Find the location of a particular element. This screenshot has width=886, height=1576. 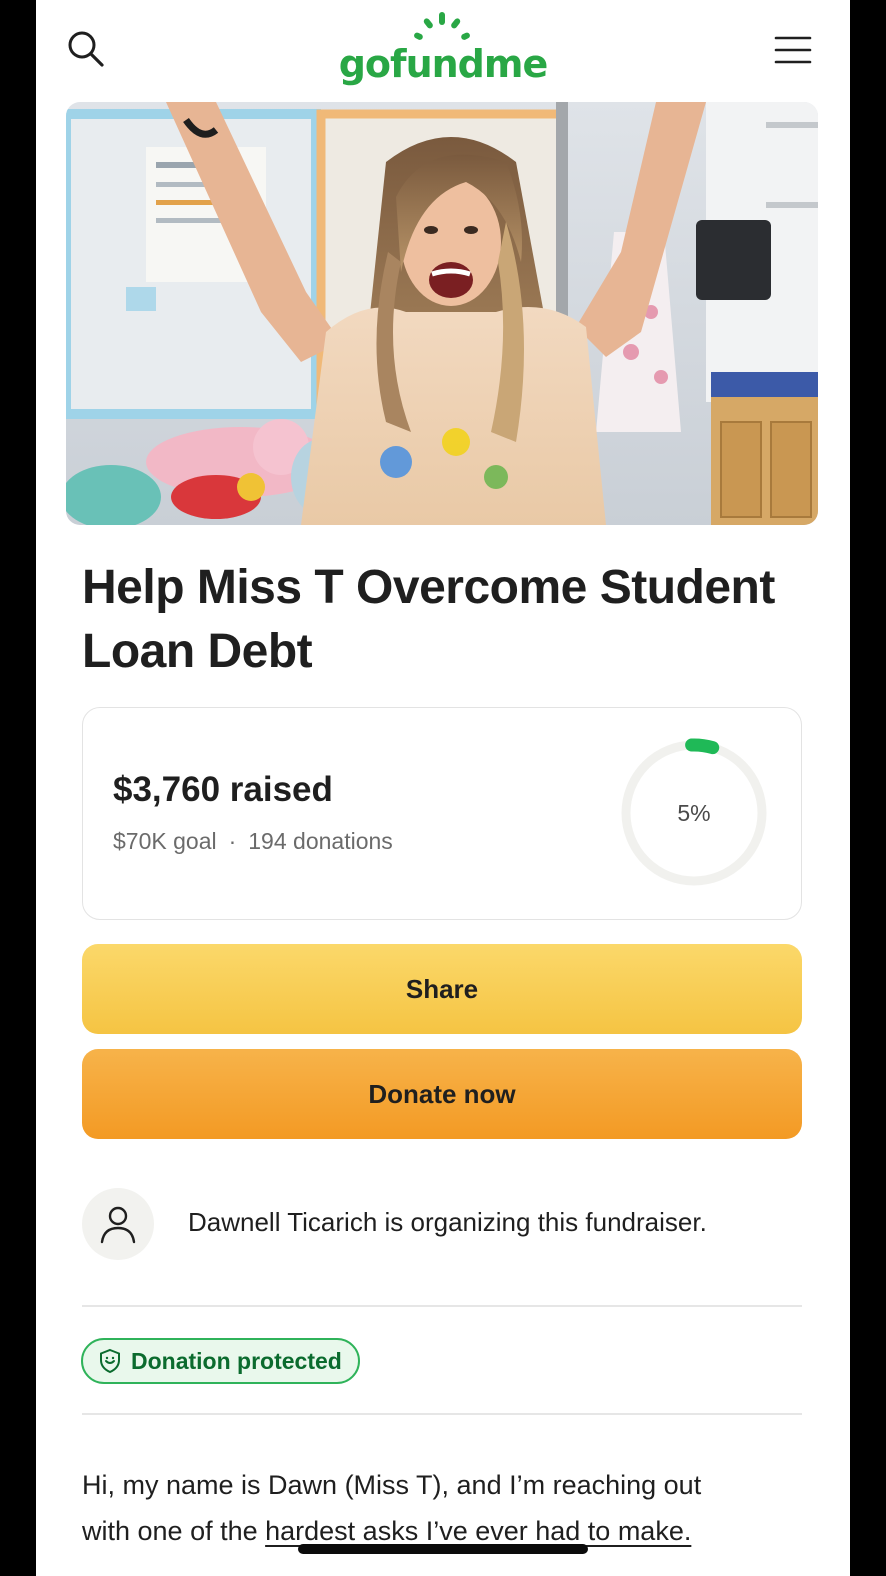

shield-icon is located at coordinates (110, 1361).